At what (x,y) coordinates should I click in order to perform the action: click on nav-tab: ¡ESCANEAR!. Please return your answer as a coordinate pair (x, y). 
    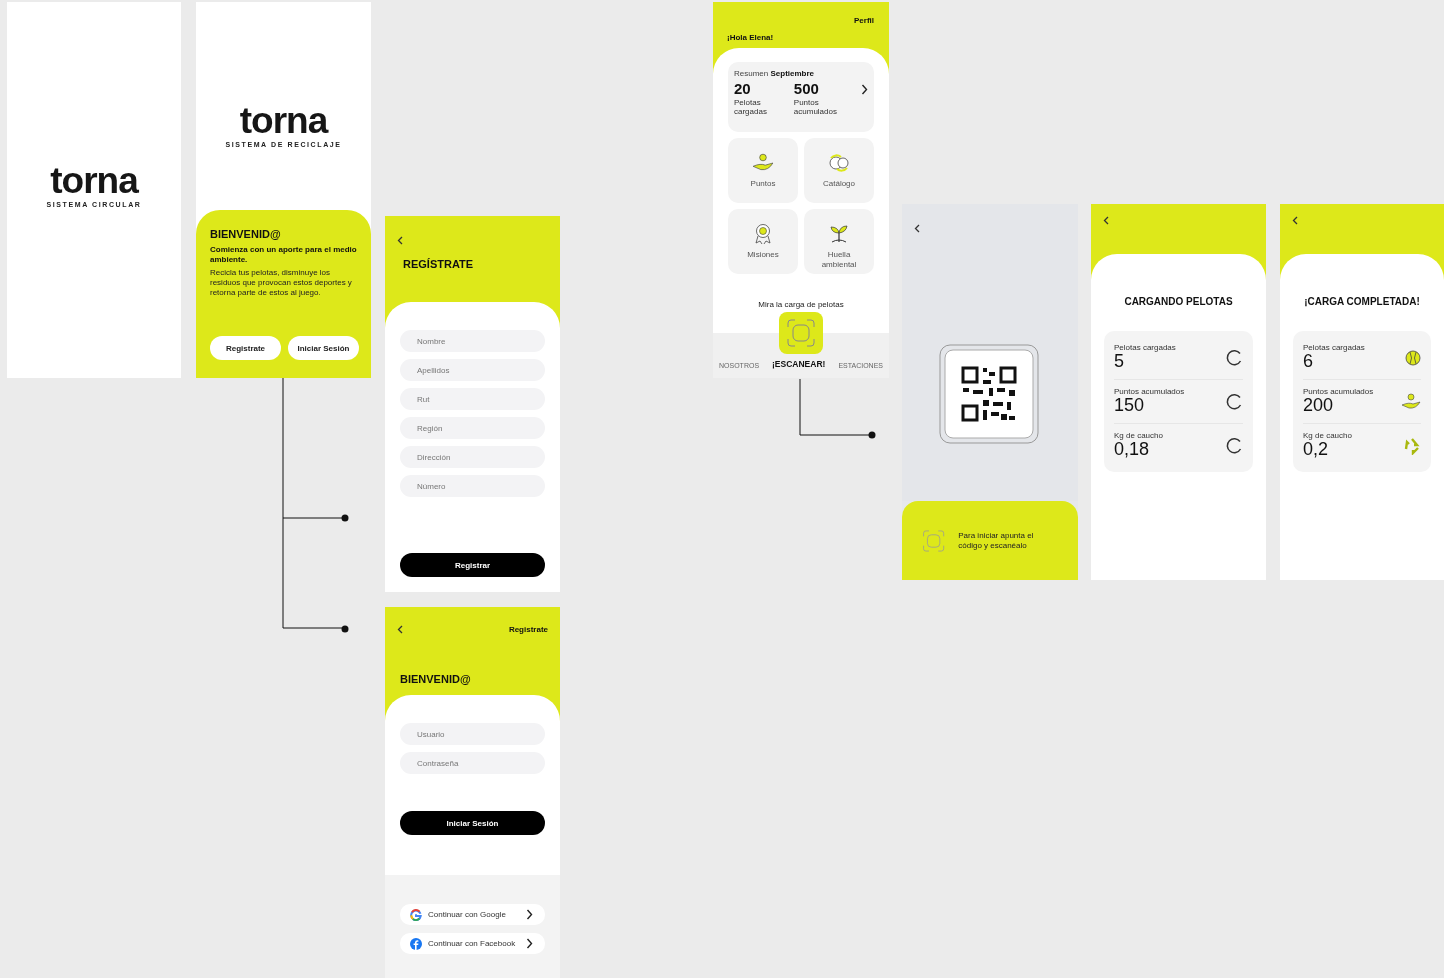
    Looking at the image, I should click on (799, 364).